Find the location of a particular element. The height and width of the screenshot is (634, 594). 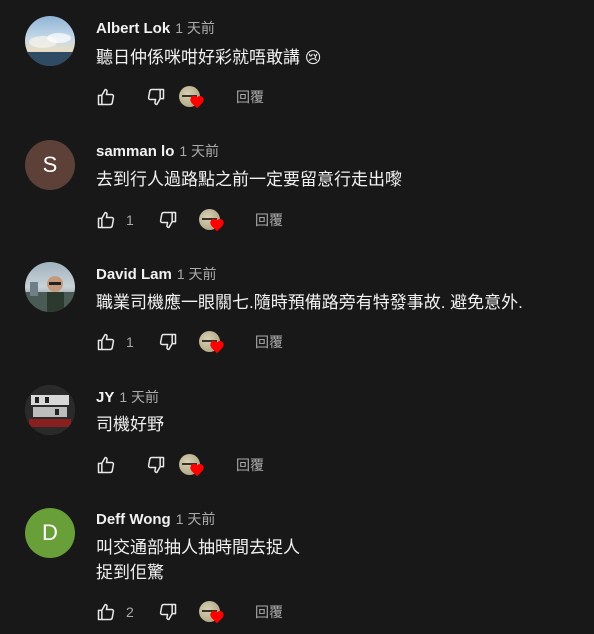

comment-text-line: 叫交通部抽人抽時間去捉人 is located at coordinates (198, 547).